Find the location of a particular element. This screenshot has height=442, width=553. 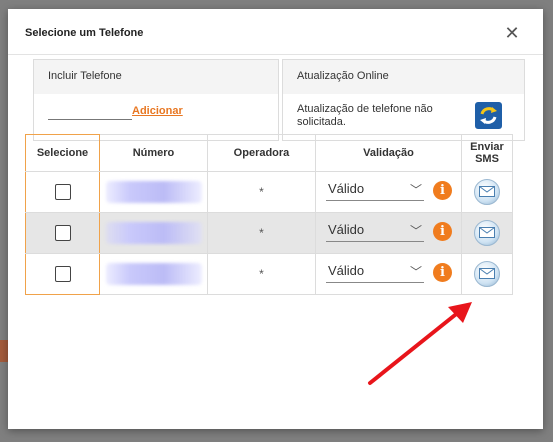

header-send-sms-label: Enviar SMS is located at coordinates (487, 153).